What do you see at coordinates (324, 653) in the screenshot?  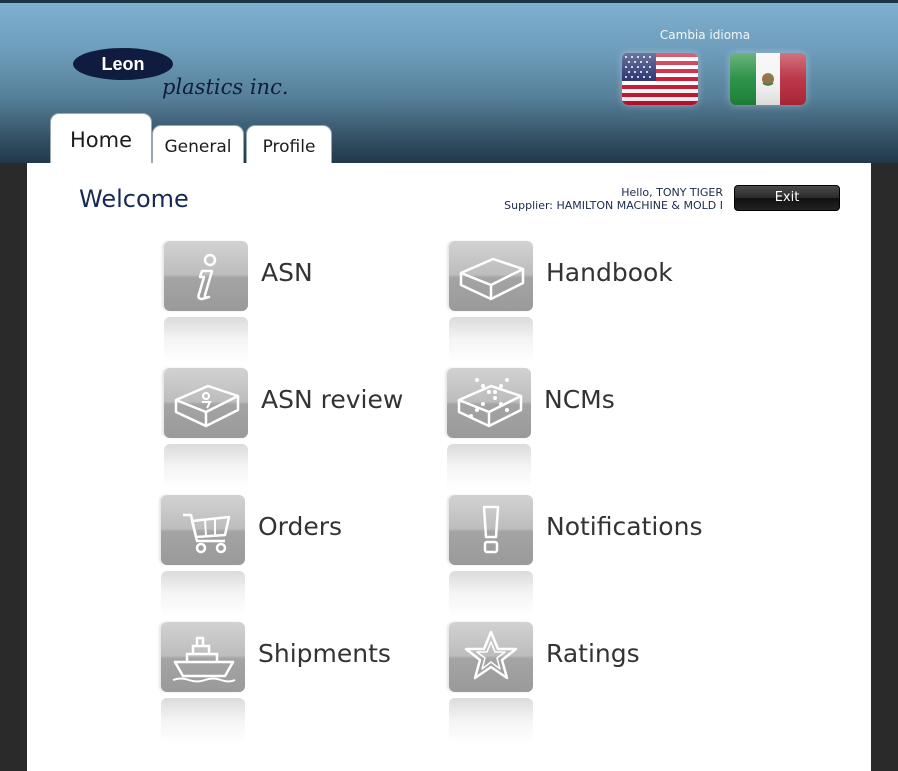 I see `menu-label: Shipments` at bounding box center [324, 653].